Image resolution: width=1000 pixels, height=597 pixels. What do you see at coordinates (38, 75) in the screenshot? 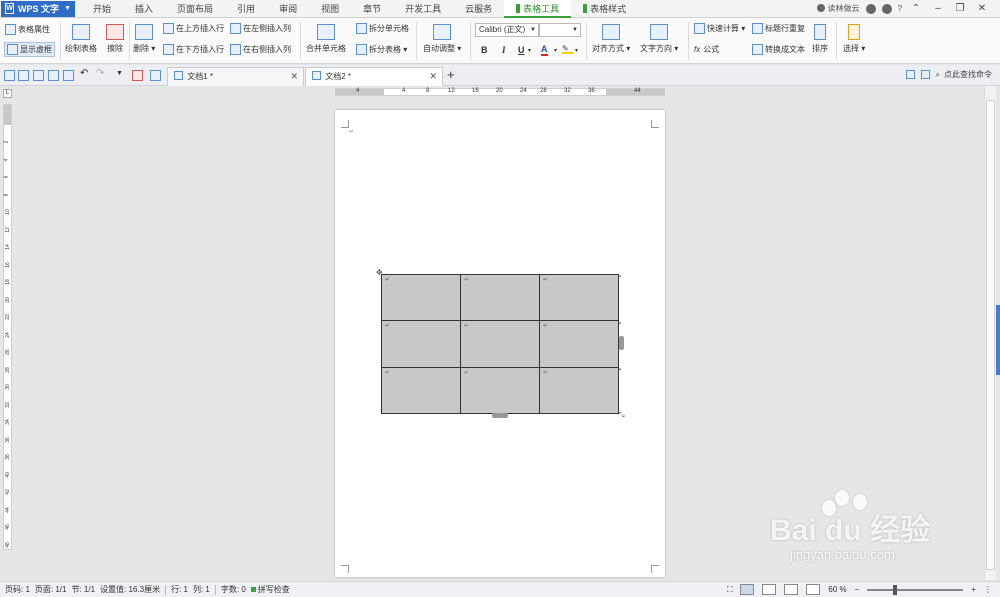
I see `print-icon` at bounding box center [38, 75].